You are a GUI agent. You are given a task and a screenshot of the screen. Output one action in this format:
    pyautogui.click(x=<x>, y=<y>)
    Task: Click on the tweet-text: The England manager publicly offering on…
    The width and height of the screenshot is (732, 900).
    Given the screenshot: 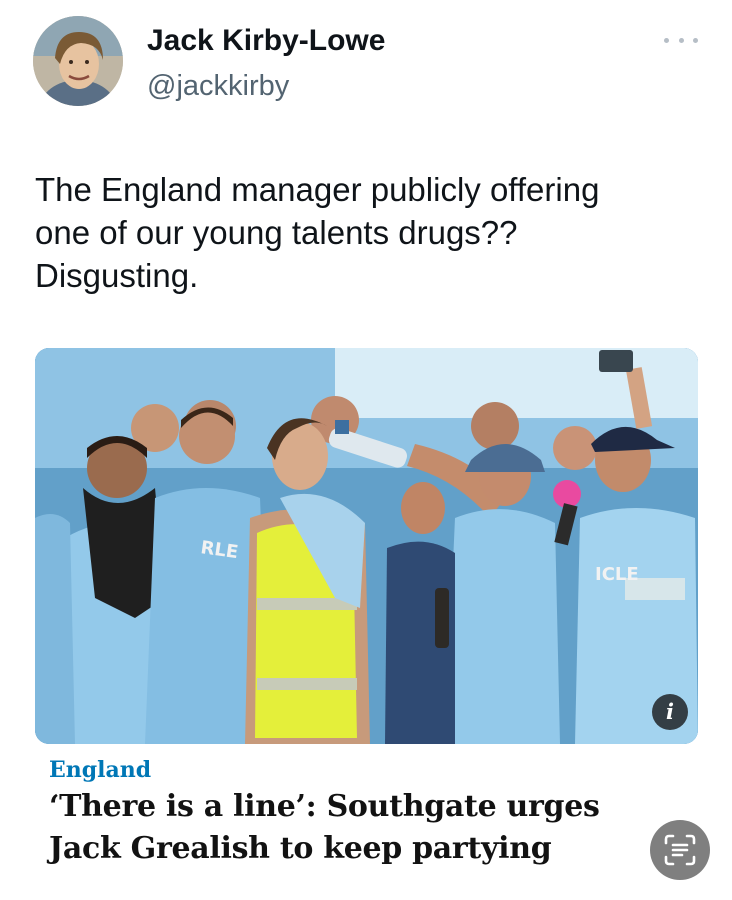 What is the action you would take?
    pyautogui.click(x=317, y=232)
    